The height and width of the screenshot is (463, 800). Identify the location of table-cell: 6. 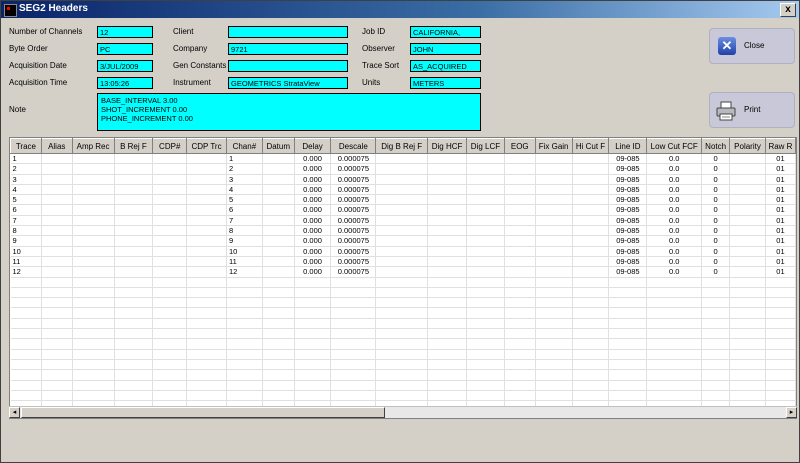
(244, 210).